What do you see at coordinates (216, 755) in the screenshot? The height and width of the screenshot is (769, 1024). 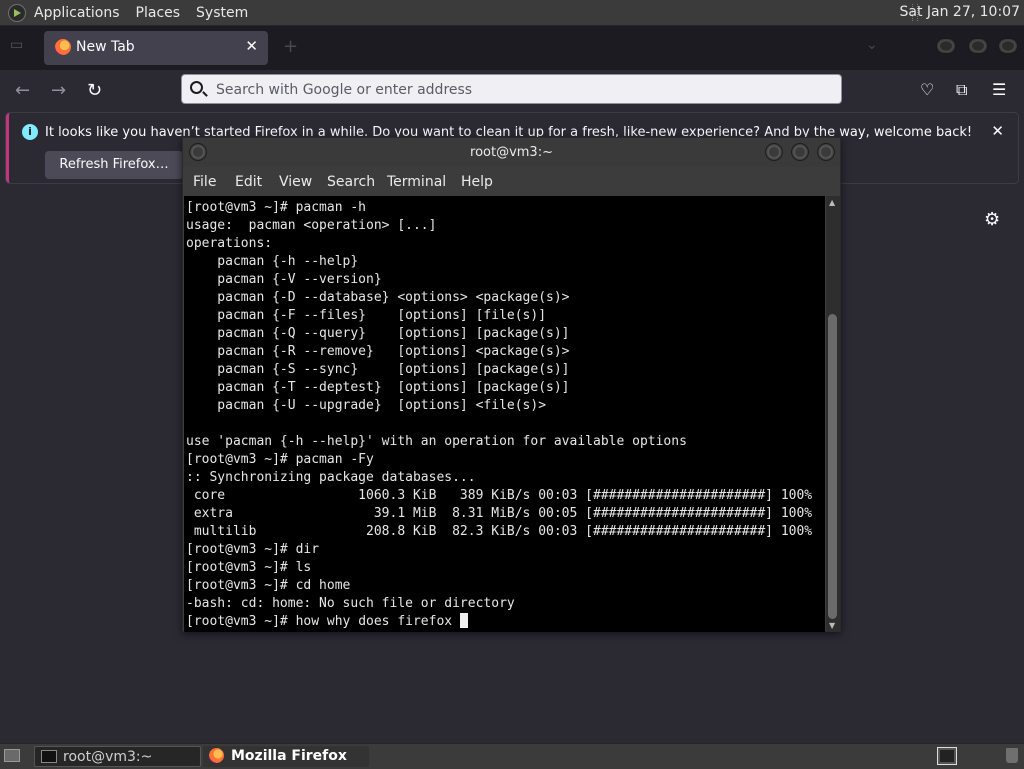 I see `firefox-icon` at bounding box center [216, 755].